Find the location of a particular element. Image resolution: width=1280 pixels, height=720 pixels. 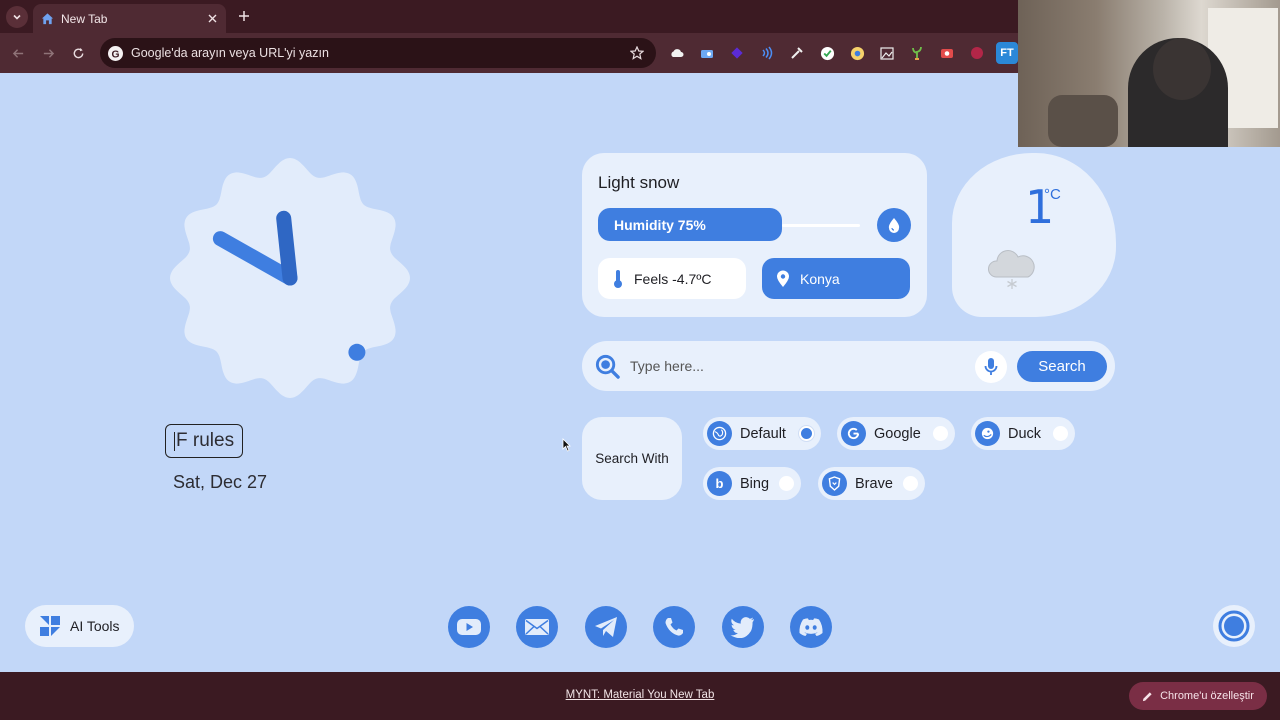

engine-duck: Duck is located at coordinates (1023, 433).